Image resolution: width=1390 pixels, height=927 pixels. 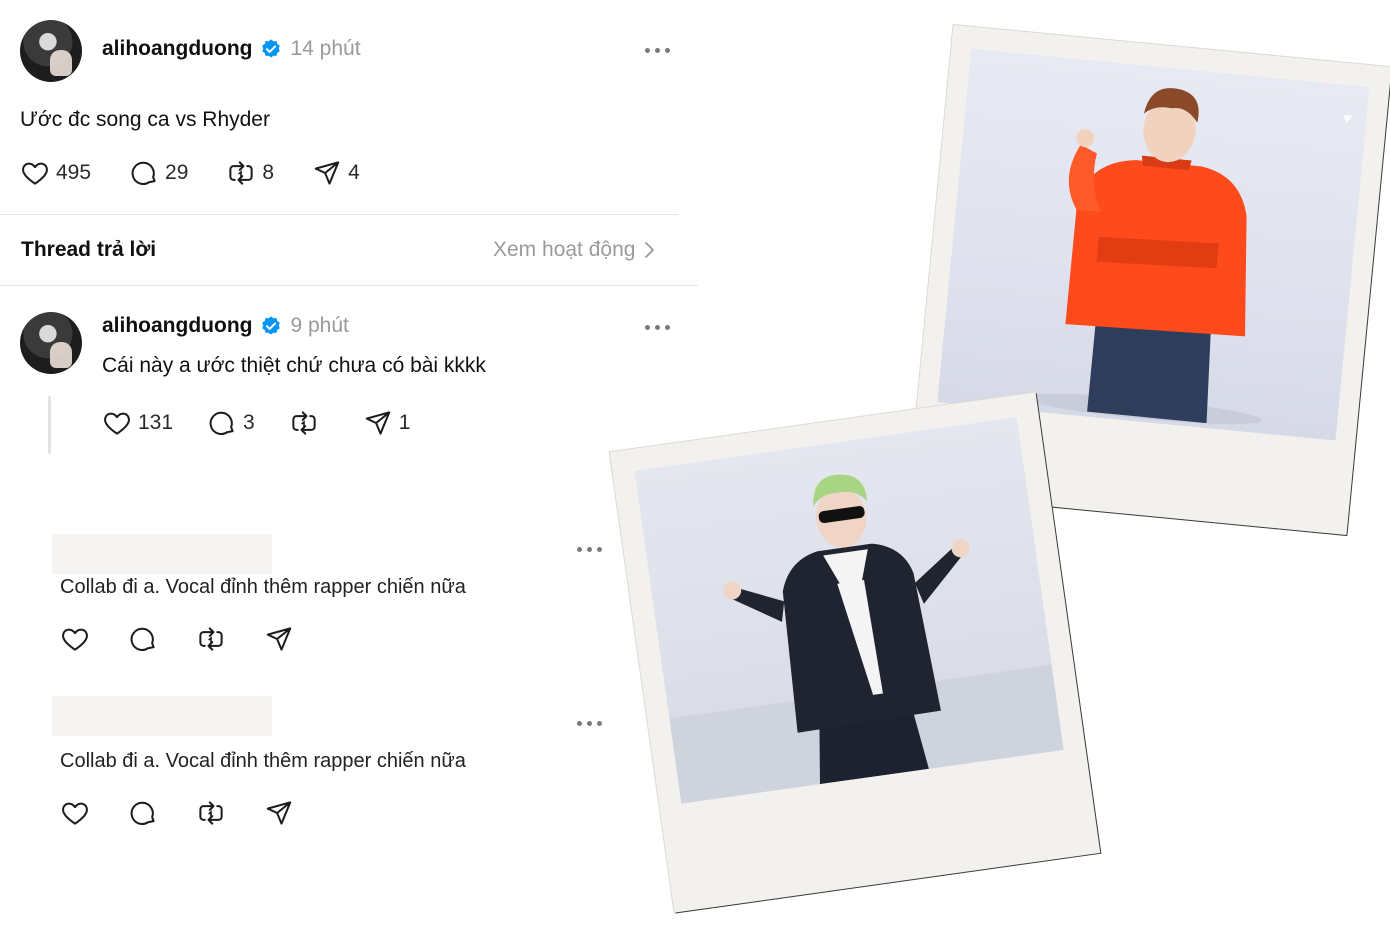 What do you see at coordinates (354, 172) in the screenshot?
I see `share-count: 4` at bounding box center [354, 172].